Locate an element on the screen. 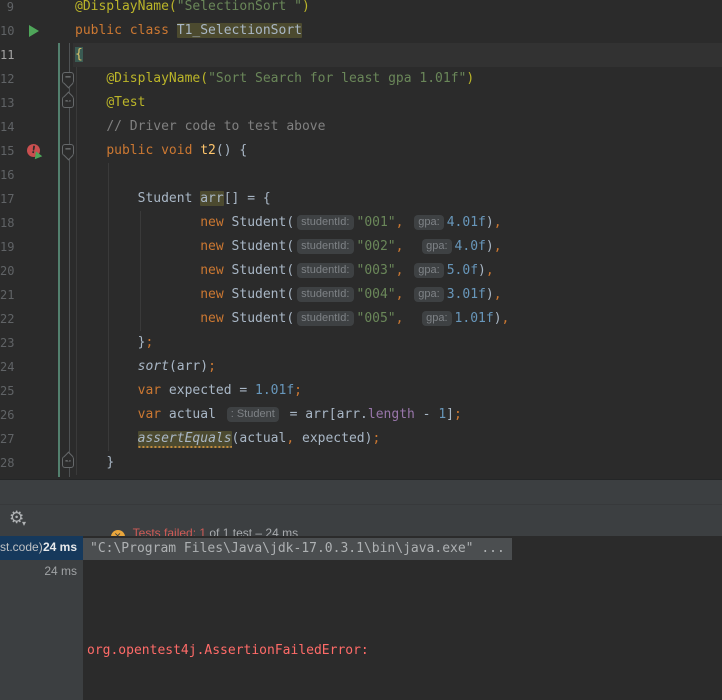  code-text: @Test is located at coordinates (126, 102).